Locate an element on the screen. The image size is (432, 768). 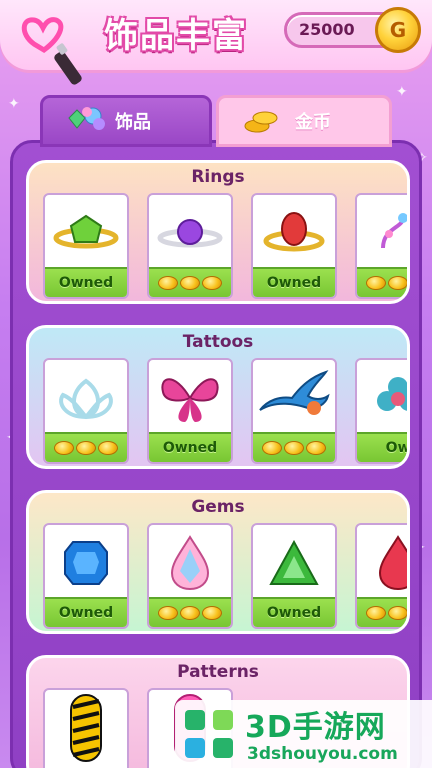
gold-coin-icon: G is located at coordinates (398, 30).